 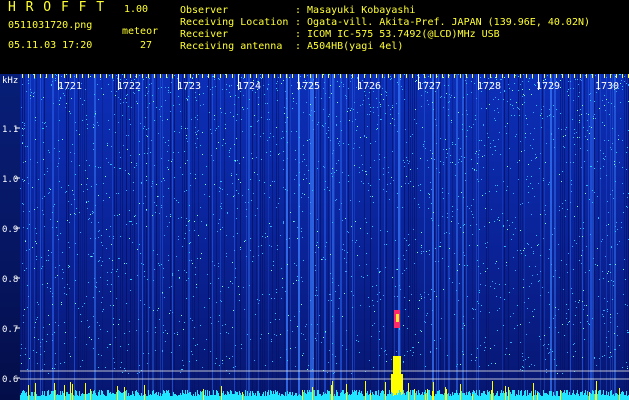 I want to click on time-label: 1724, so click(x=249, y=86).